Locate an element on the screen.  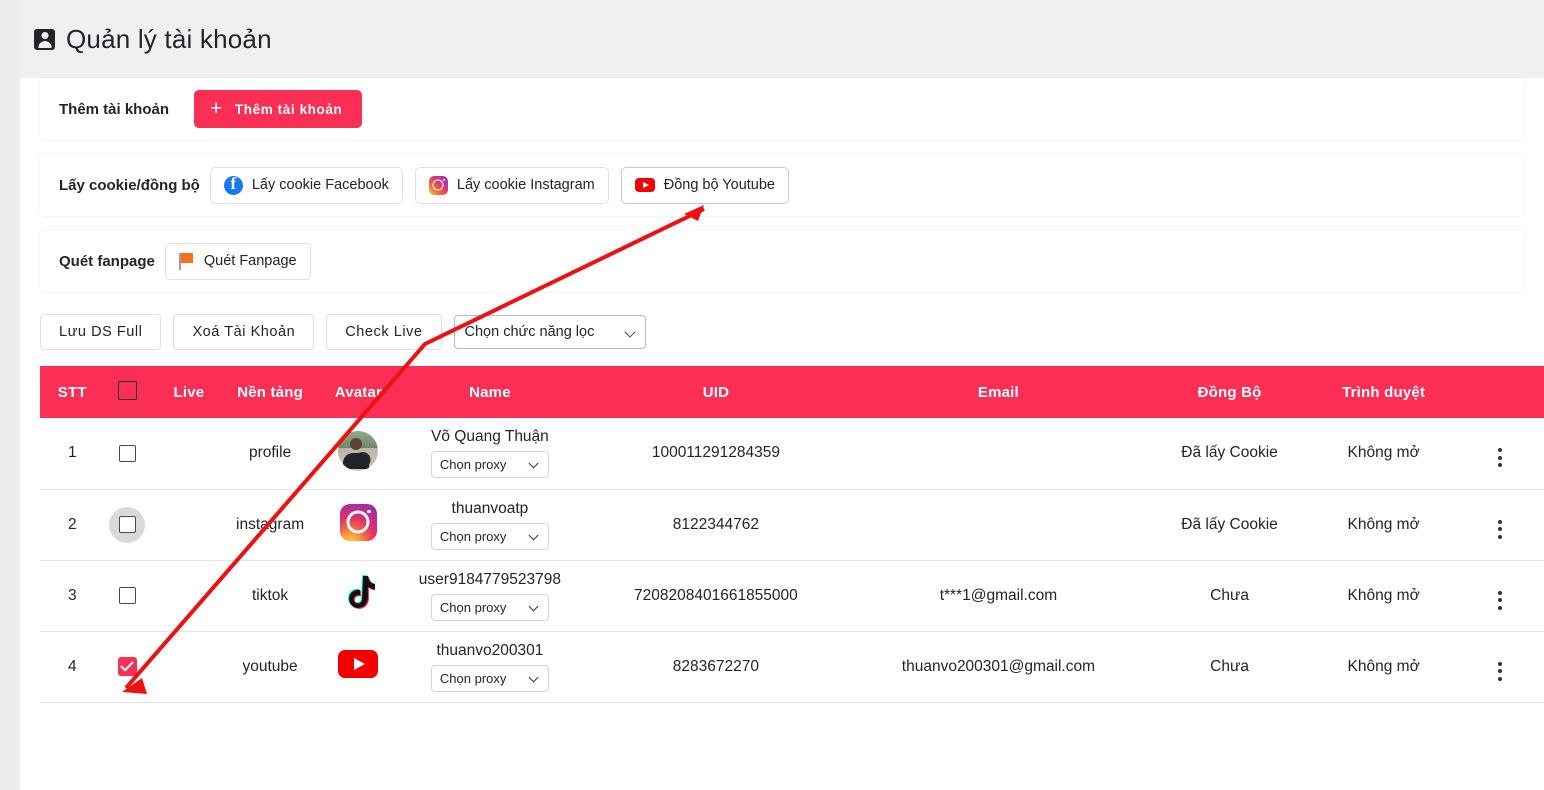
scan-fanpage-panel: Quét fanpage Quét Fanpage is located at coordinates (782, 261).